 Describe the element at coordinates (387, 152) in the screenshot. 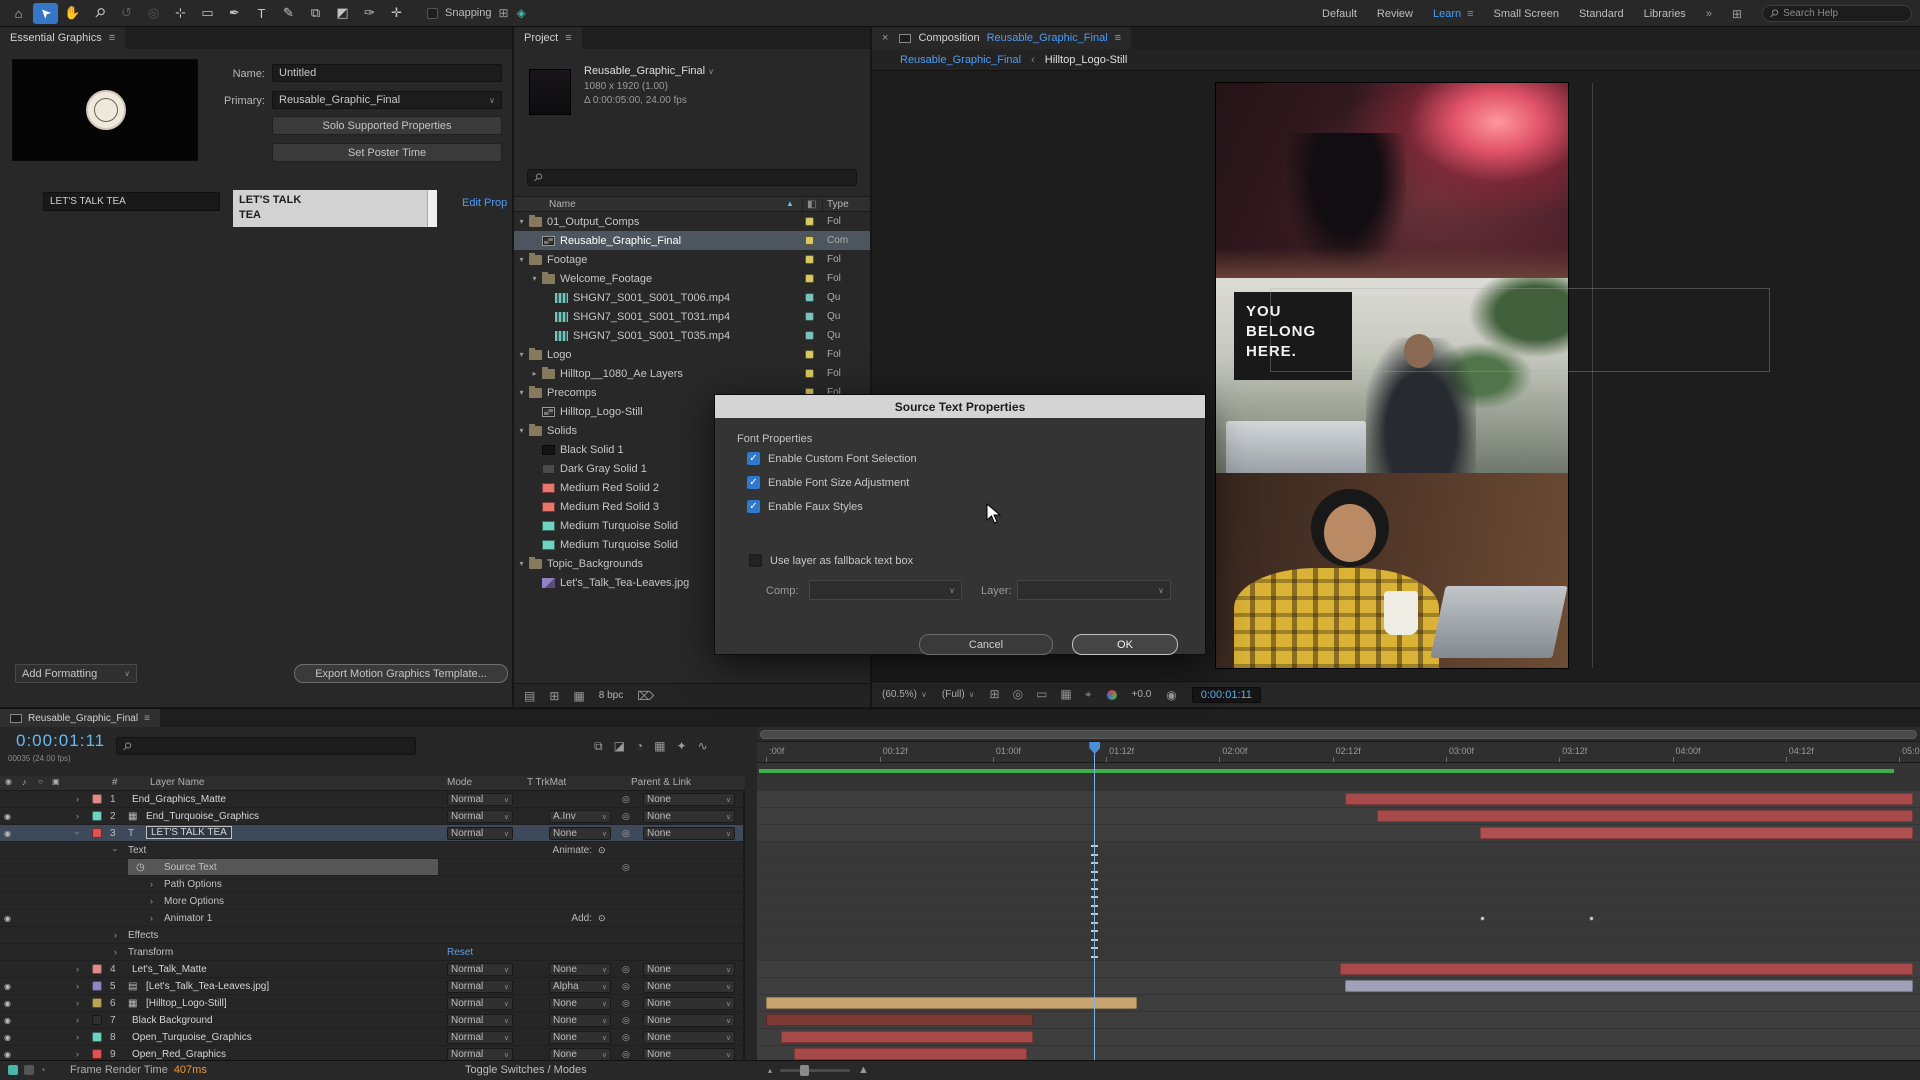

I see `set-poster-time-button: Set Poster Time` at that location.